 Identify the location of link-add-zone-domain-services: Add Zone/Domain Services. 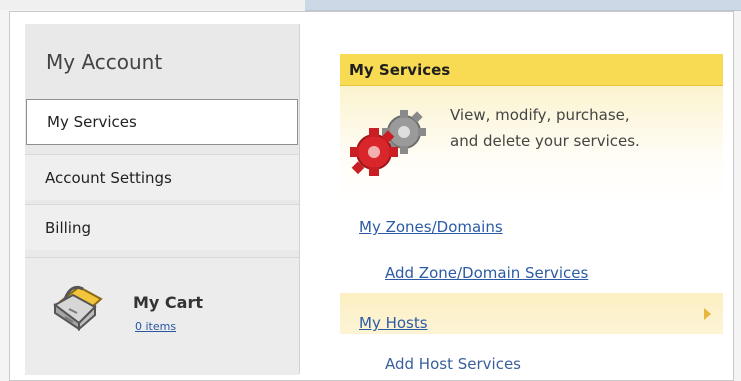
(486, 273).